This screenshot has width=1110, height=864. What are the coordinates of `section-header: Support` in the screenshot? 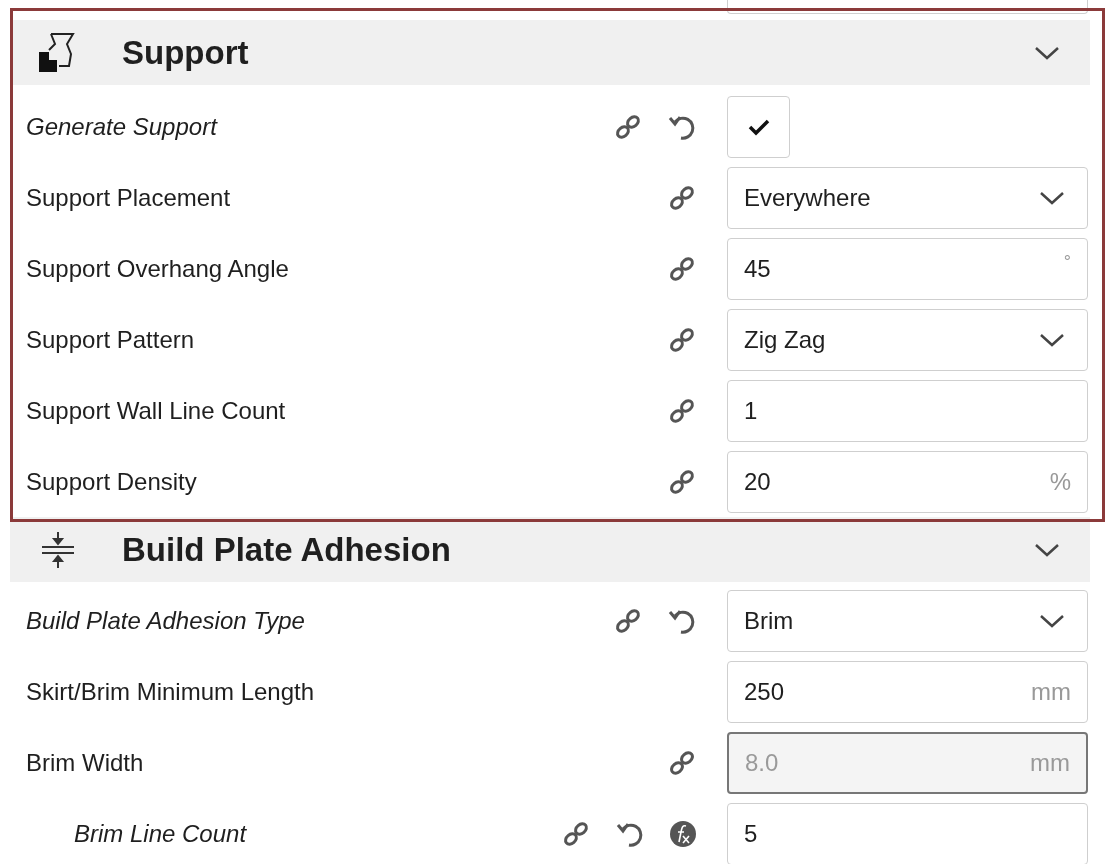 It's located at (550, 52).